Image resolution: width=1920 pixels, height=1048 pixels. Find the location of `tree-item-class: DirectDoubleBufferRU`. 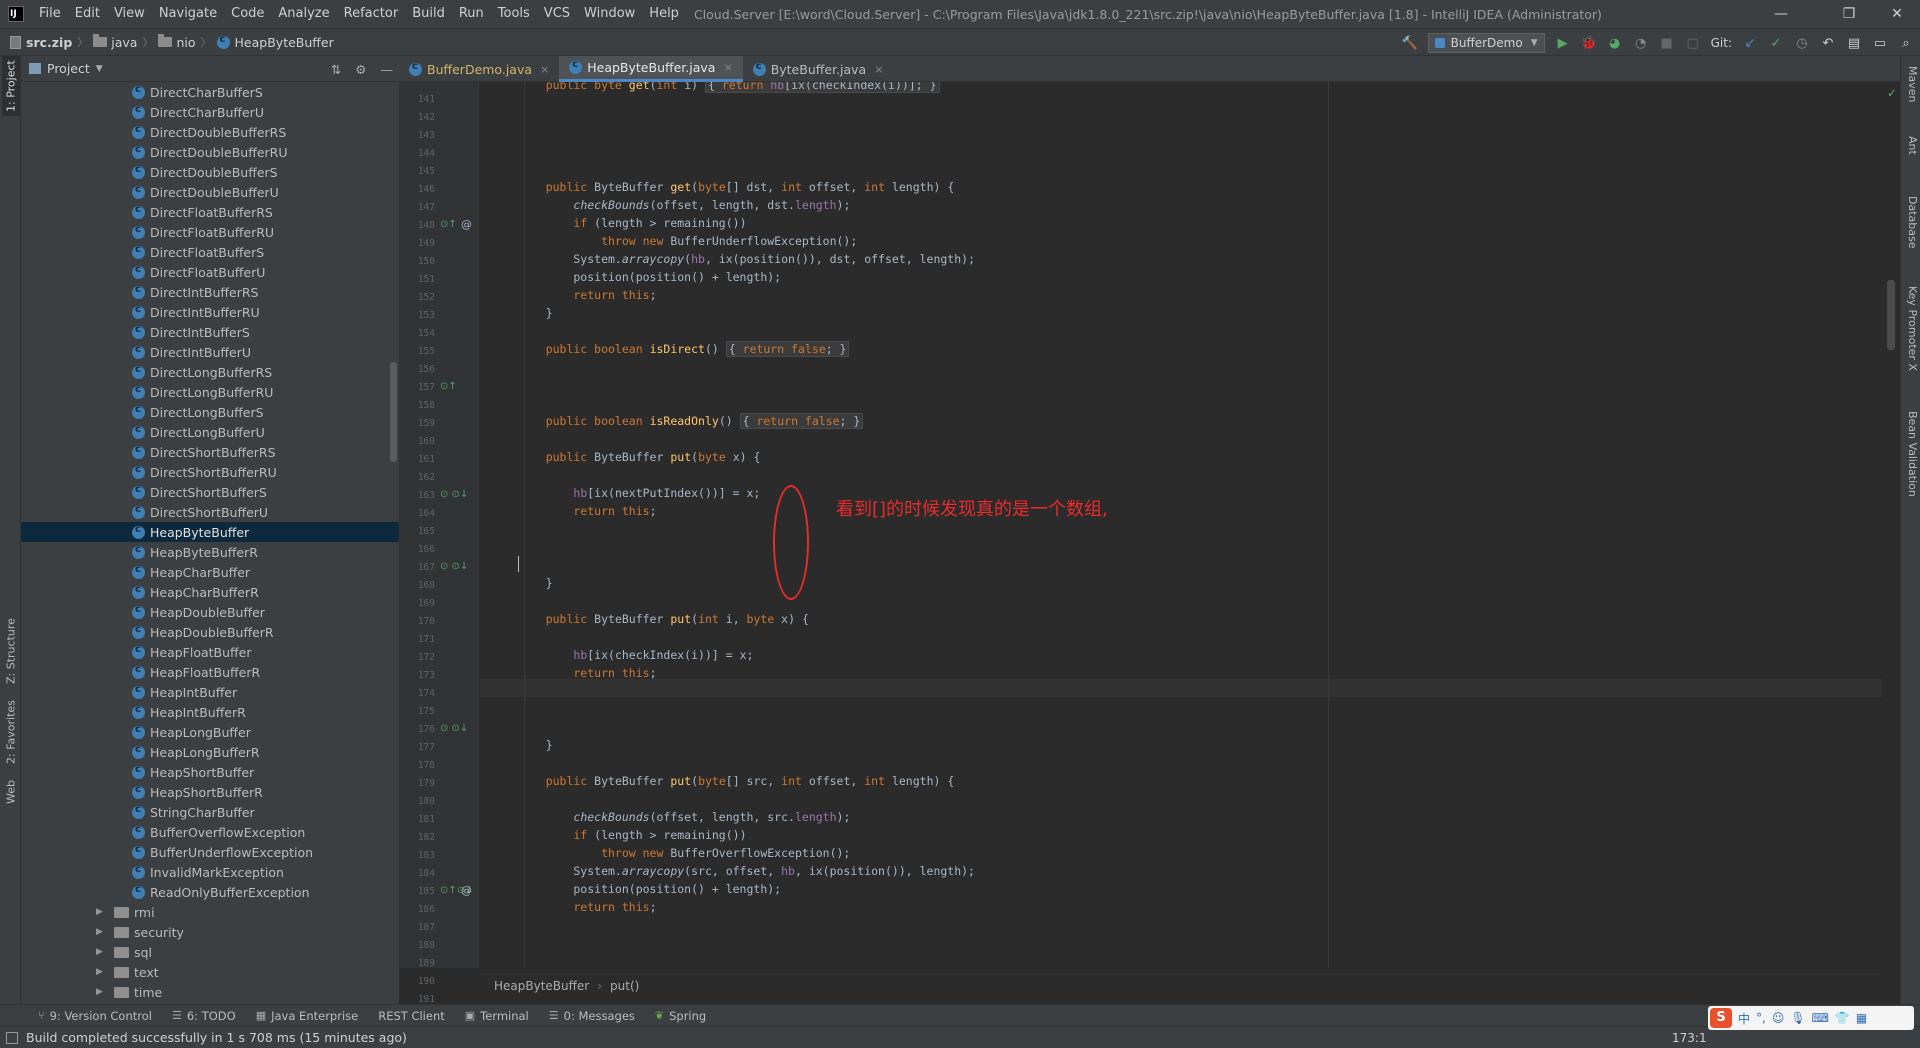

tree-item-class: DirectDoubleBufferRU is located at coordinates (210, 152).